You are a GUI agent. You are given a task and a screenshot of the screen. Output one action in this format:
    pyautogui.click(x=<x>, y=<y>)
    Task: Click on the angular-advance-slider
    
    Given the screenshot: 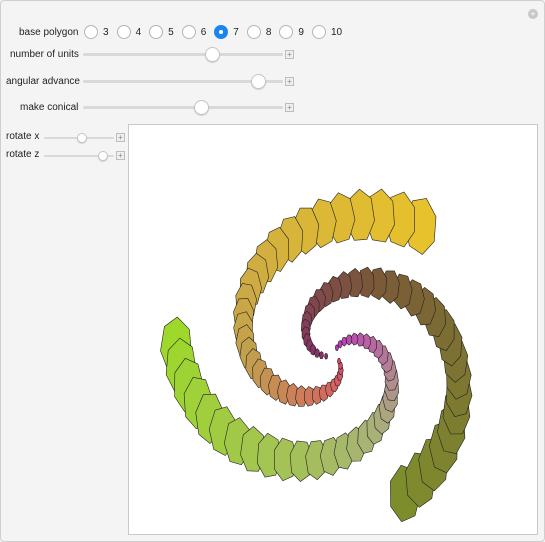 What is the action you would take?
    pyautogui.click(x=183, y=81)
    